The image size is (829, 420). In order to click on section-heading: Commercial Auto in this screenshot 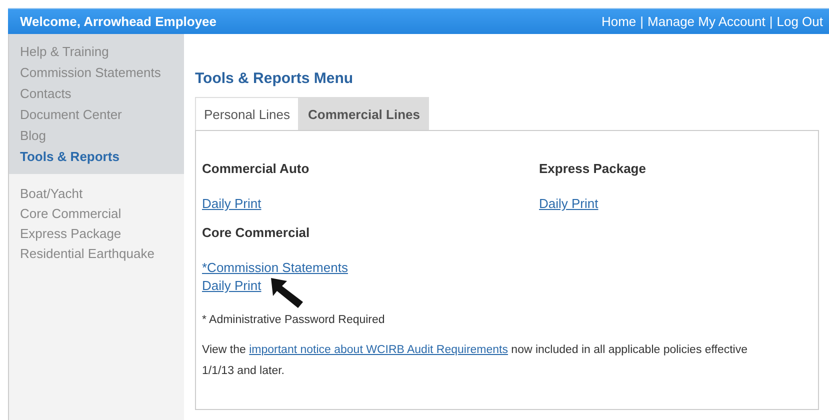, I will do `click(256, 168)`.